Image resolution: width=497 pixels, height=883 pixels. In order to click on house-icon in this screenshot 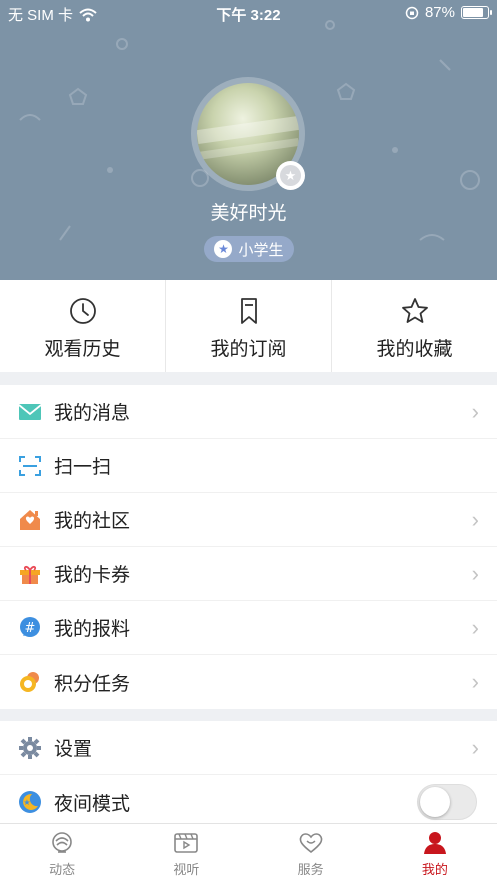, I will do `click(30, 520)`.